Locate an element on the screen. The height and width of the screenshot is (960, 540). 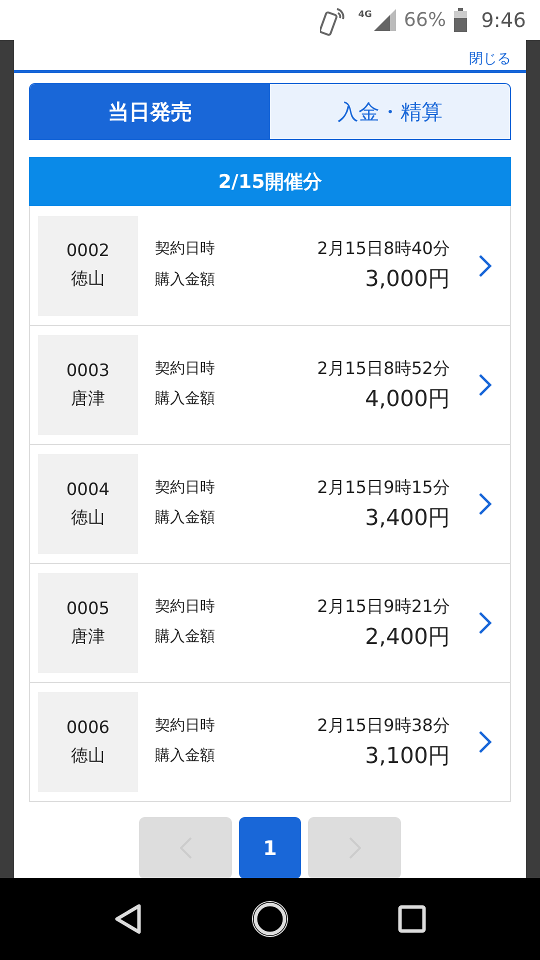
purchase-amount: 4,000円 is located at coordinates (407, 400).